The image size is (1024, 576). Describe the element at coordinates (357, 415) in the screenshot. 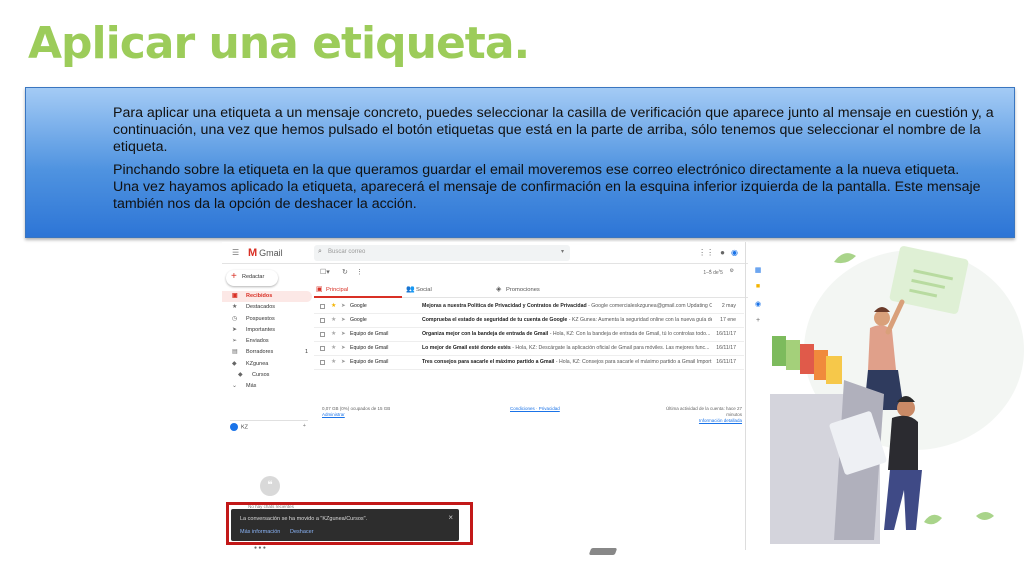

I see `manage-storage-link: Administrar` at that location.